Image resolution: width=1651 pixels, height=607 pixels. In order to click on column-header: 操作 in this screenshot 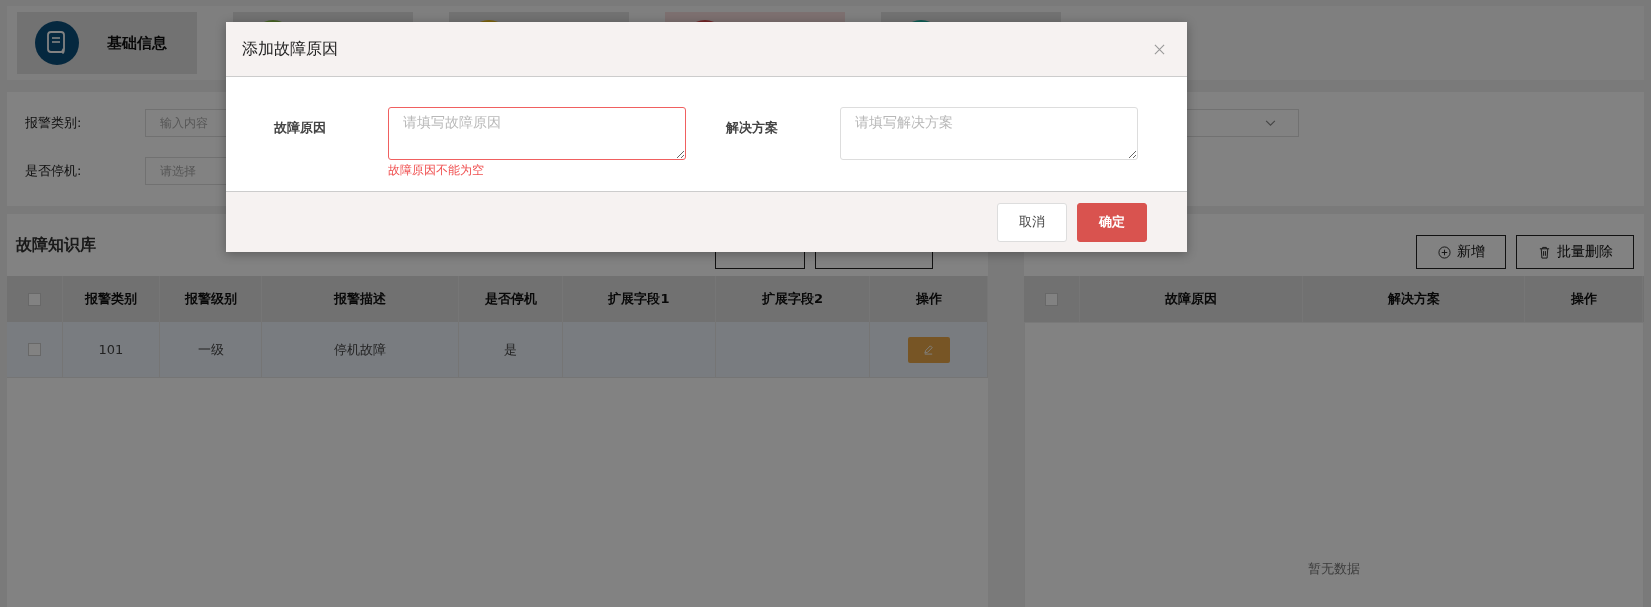, I will do `click(1584, 299)`.